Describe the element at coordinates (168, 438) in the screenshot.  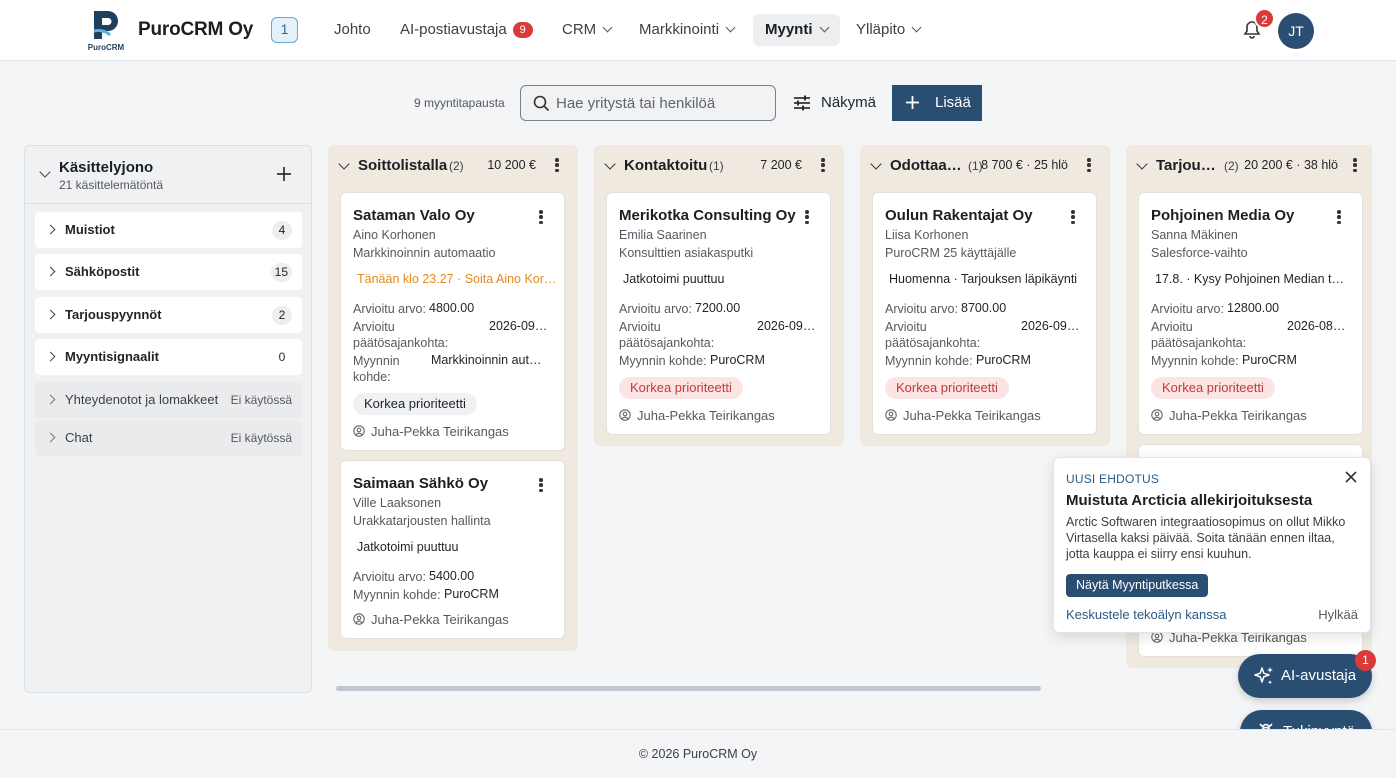
I see `queue-item-chat: Chat Ei käytössä` at that location.